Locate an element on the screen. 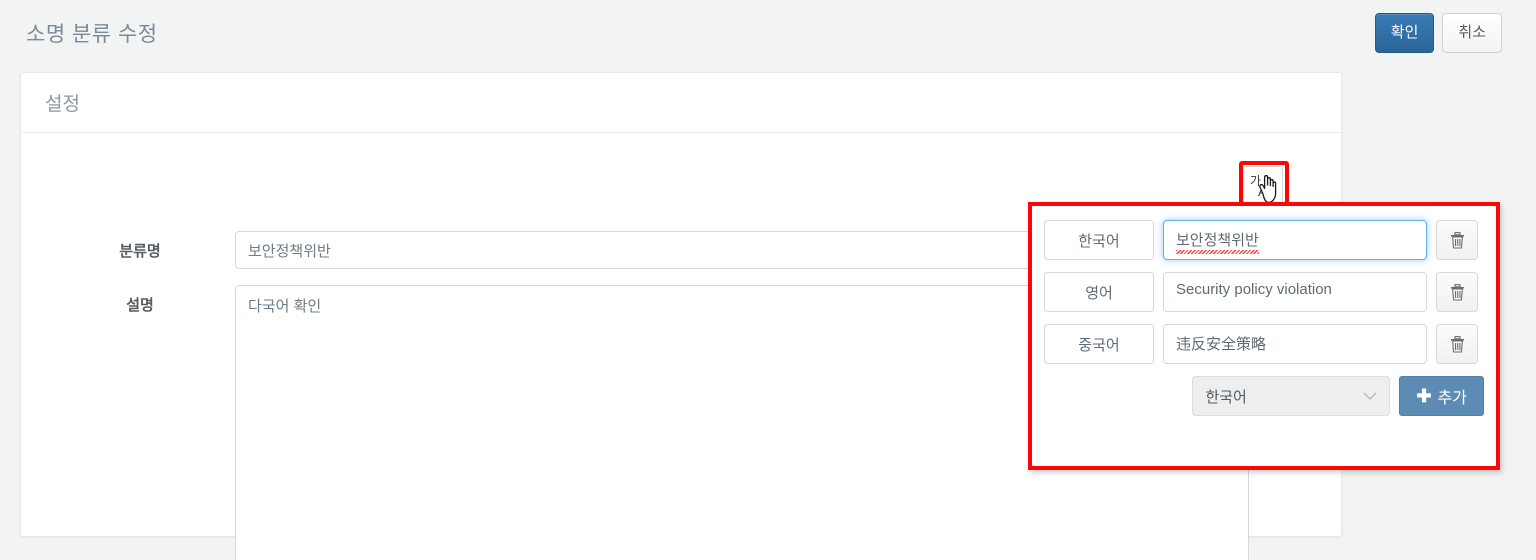 This screenshot has height=560, width=1536. translation-input: 违反安全策略 is located at coordinates (1295, 344).